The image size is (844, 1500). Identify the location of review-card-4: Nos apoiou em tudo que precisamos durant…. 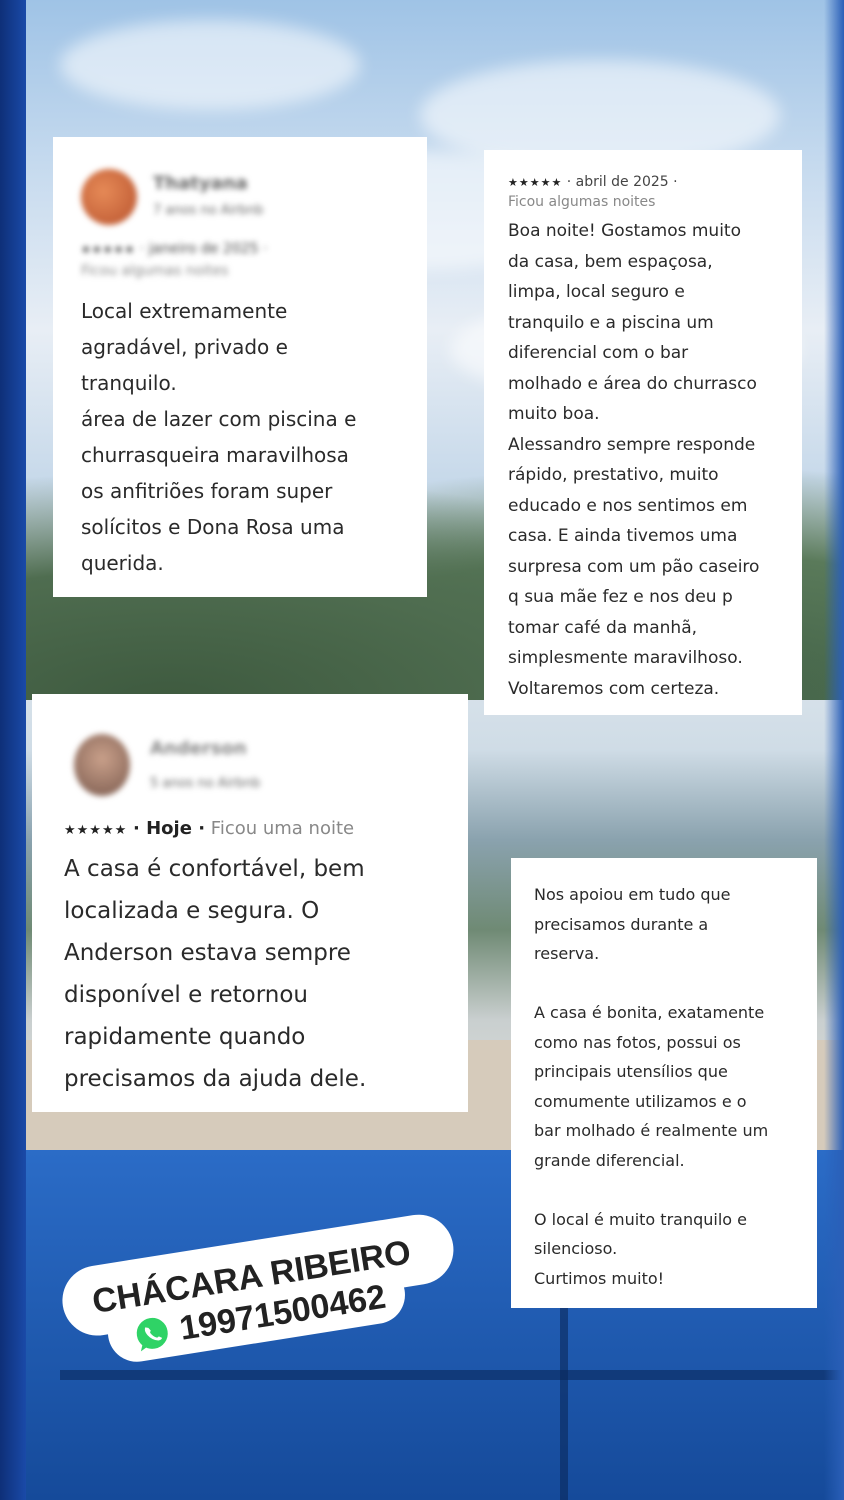
(664, 1083).